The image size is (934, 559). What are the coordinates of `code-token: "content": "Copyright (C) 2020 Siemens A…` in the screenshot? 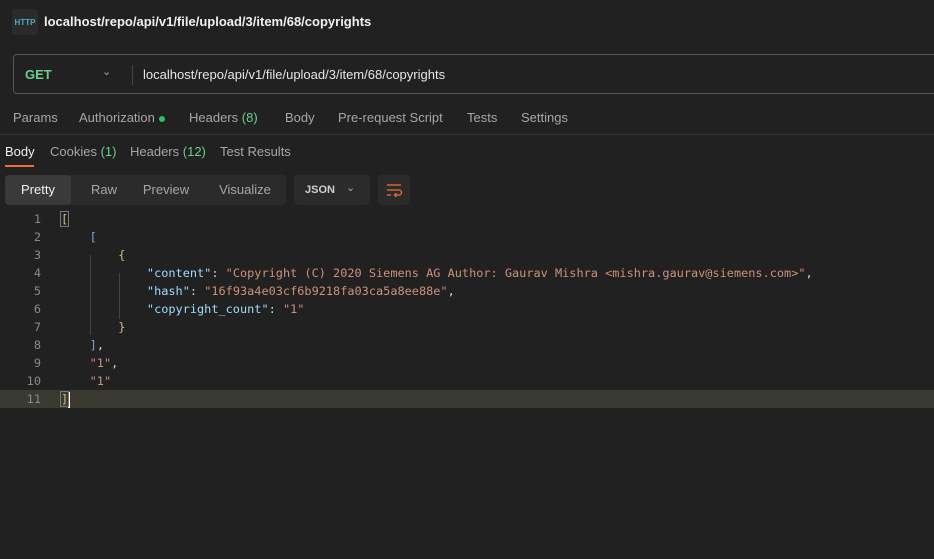 It's located at (437, 273).